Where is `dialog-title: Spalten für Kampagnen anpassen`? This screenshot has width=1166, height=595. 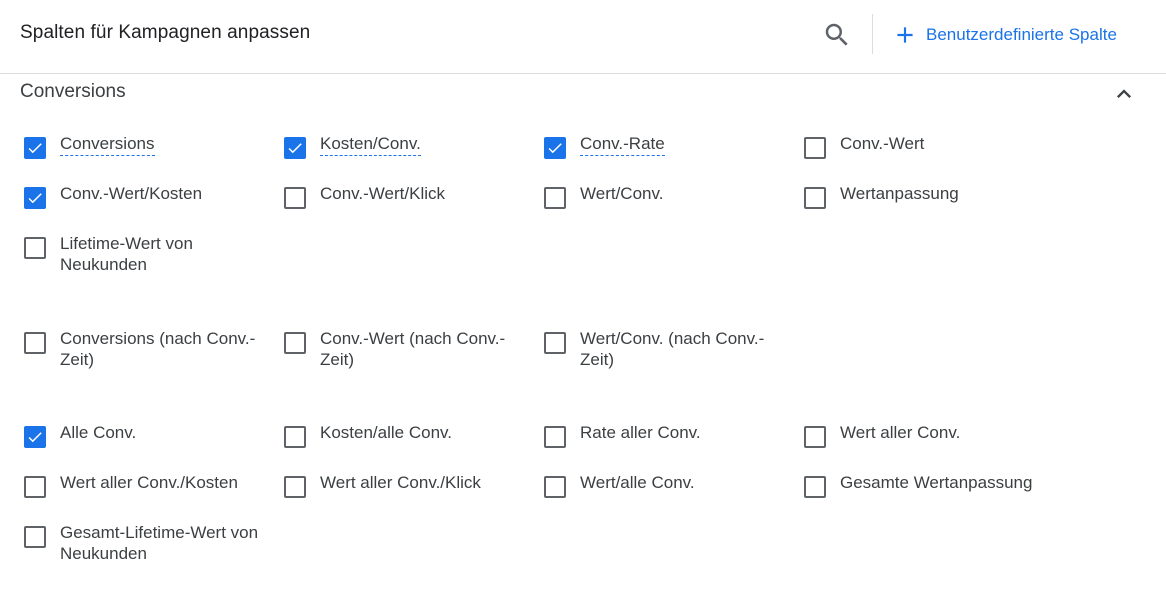 dialog-title: Spalten für Kampagnen anpassen is located at coordinates (165, 32).